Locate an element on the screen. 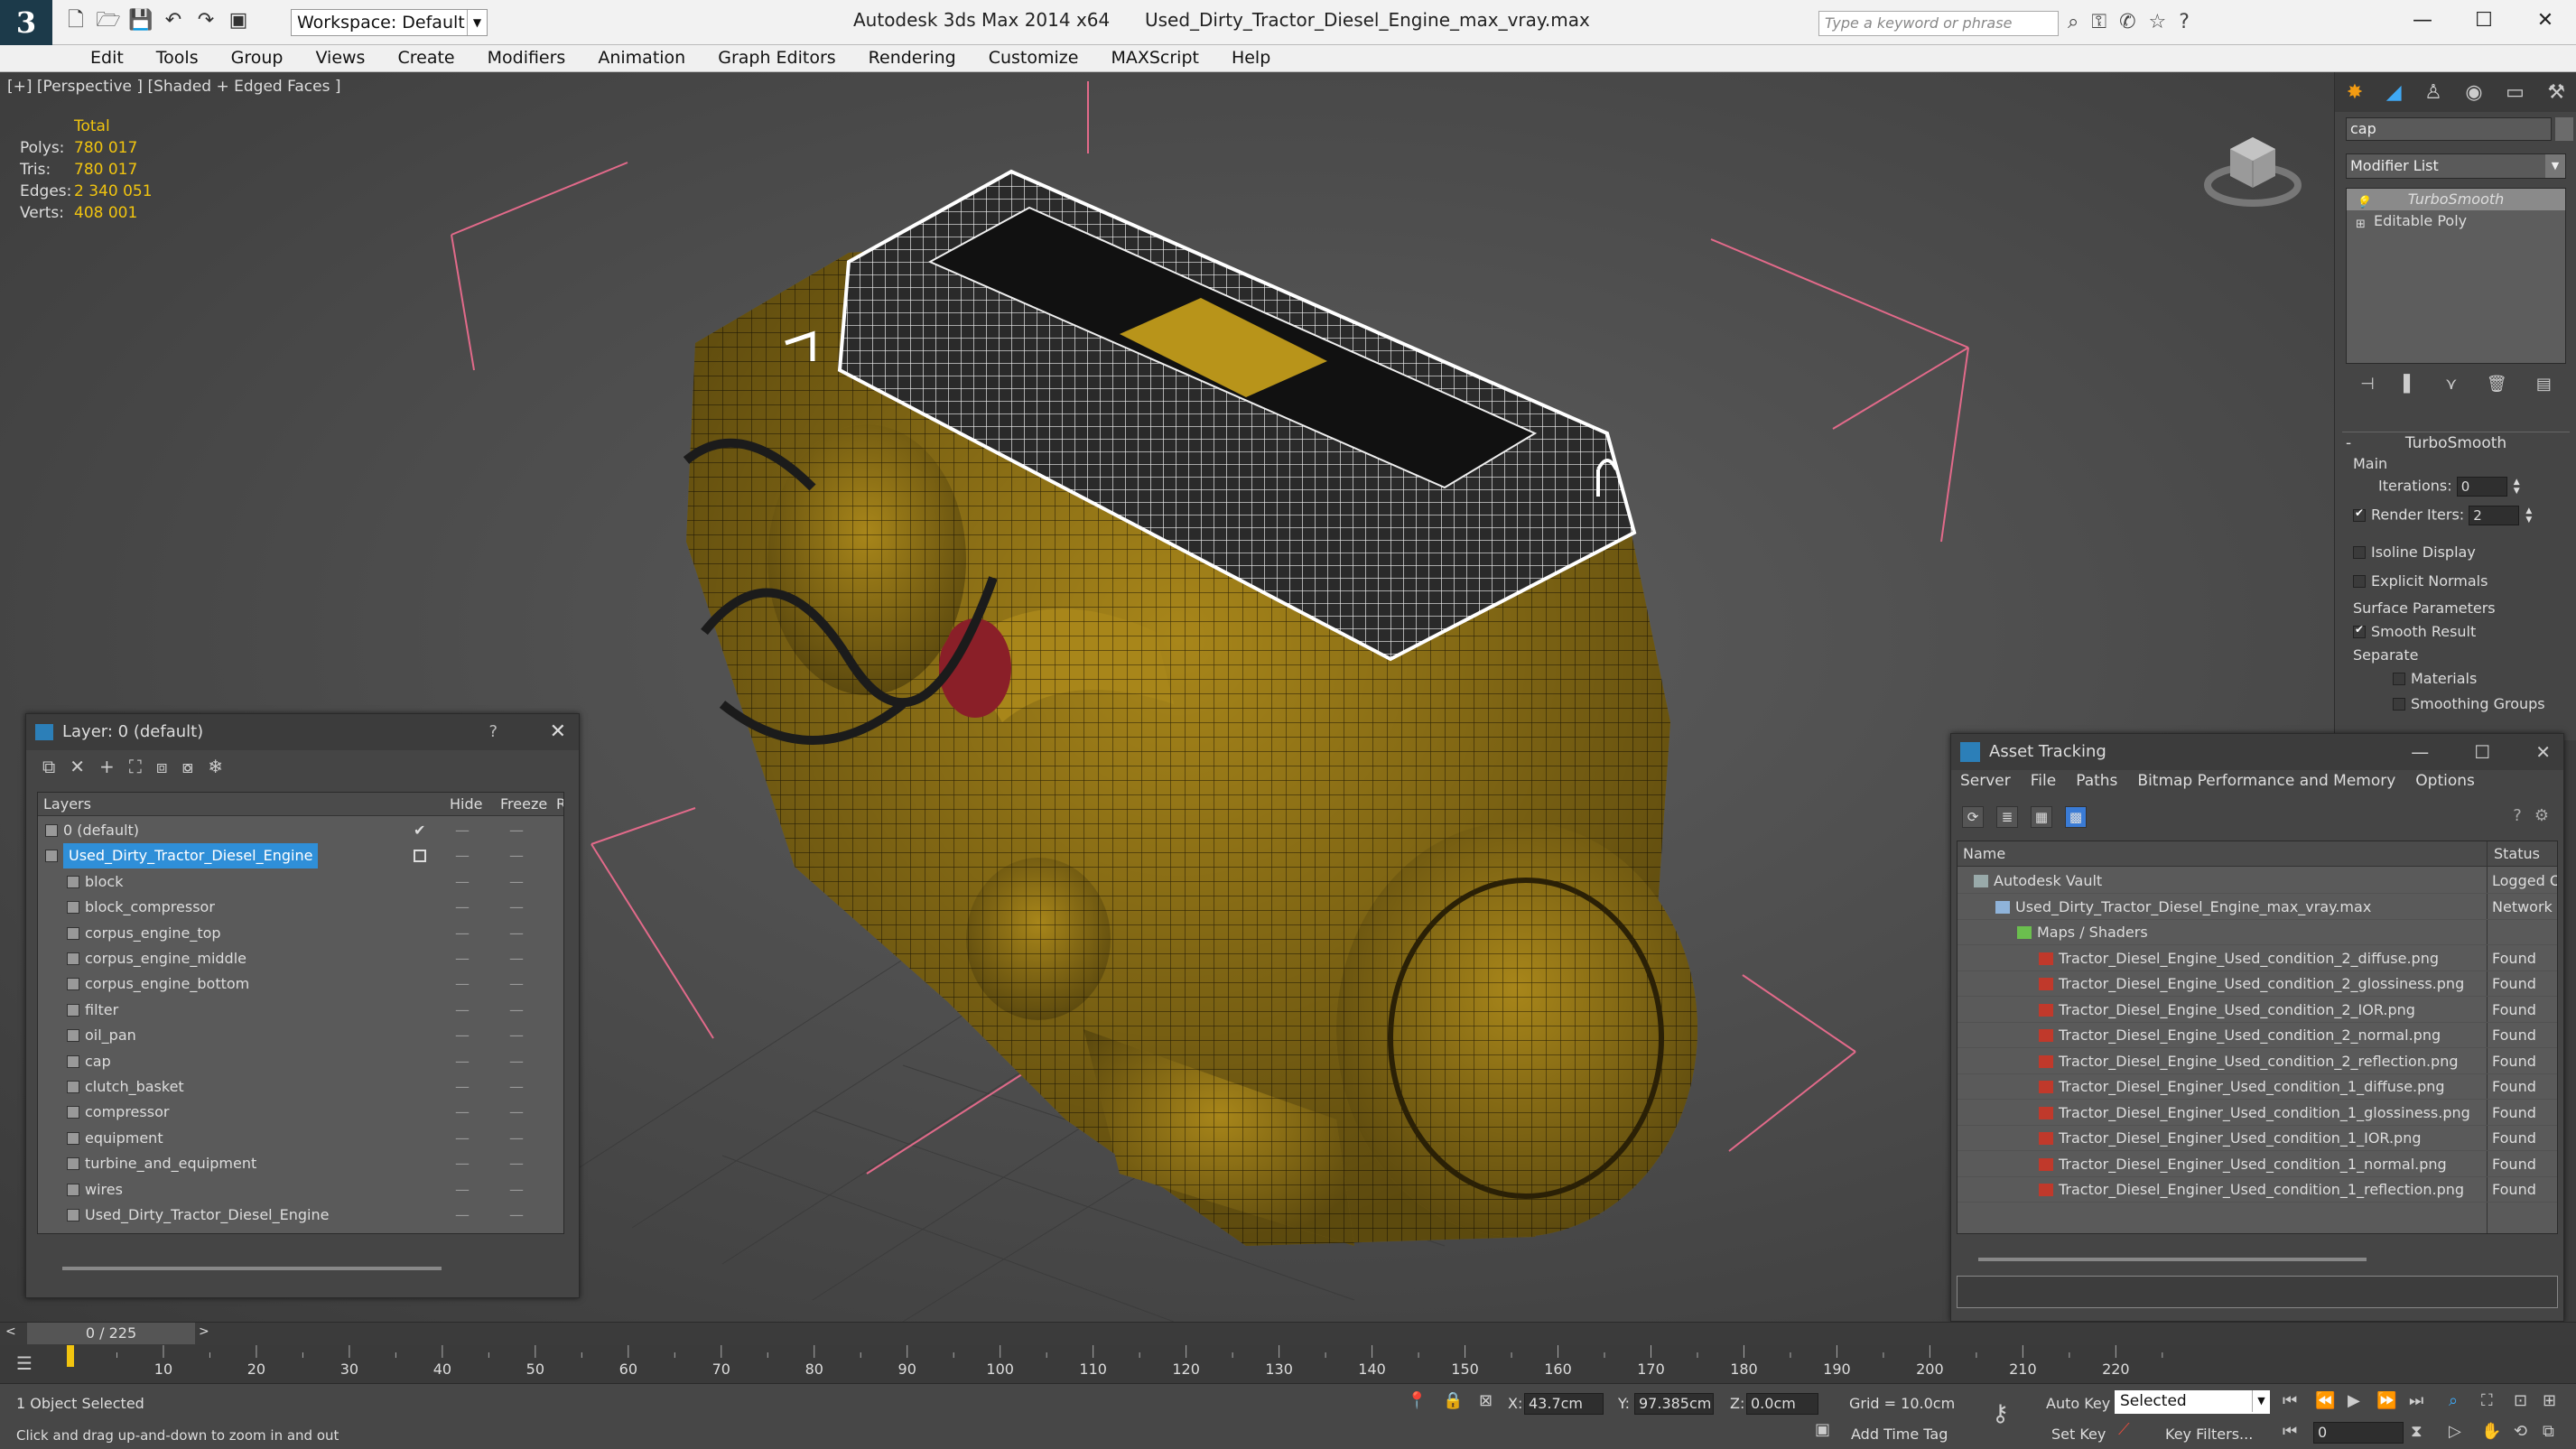  auto-key-button: Auto Key is located at coordinates (2078, 1403).